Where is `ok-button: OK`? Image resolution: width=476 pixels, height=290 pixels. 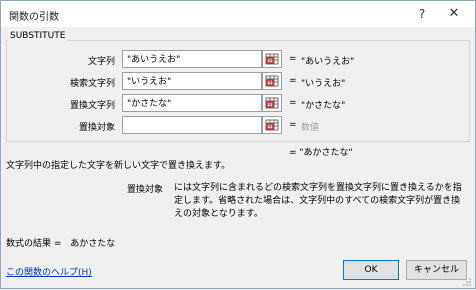
ok-button: OK is located at coordinates (371, 270).